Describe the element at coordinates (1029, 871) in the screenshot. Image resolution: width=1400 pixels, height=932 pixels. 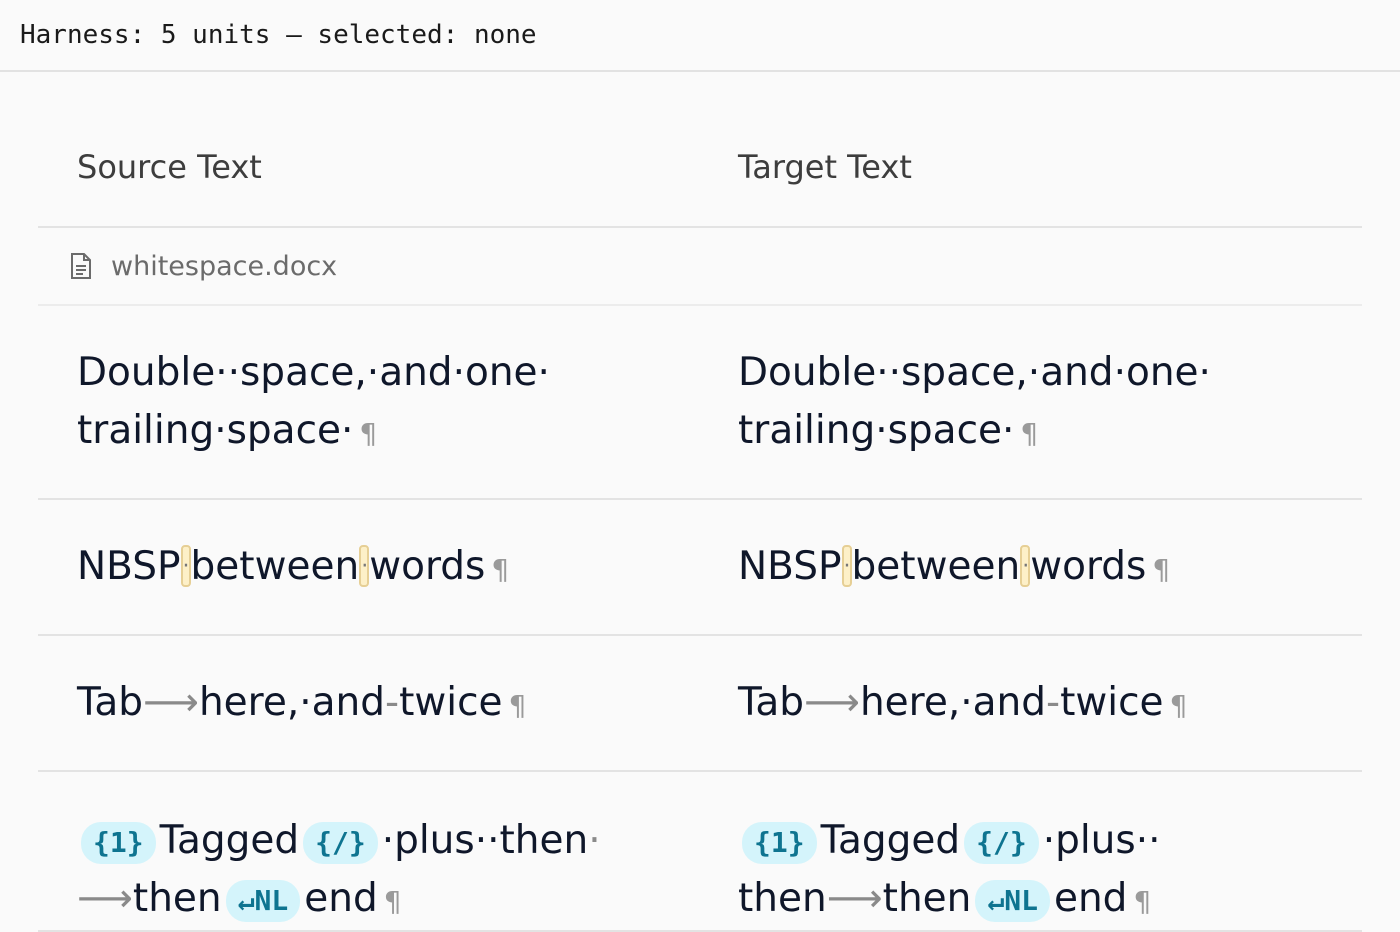
I see `target-cell: {1} Tagged {/} ·plus·· then⟶then ↵NL end ¶` at that location.